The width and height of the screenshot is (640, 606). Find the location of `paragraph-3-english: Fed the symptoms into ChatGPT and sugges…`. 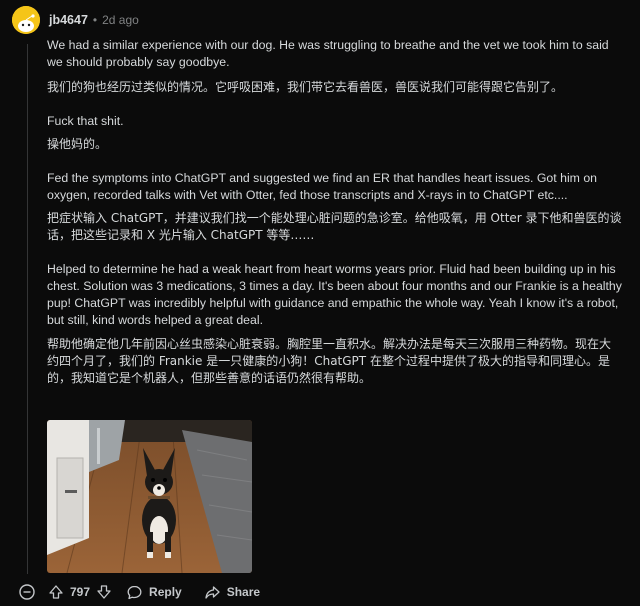

paragraph-3-english: Fed the symptoms into ChatGPT and sugges… is located at coordinates (322, 186).